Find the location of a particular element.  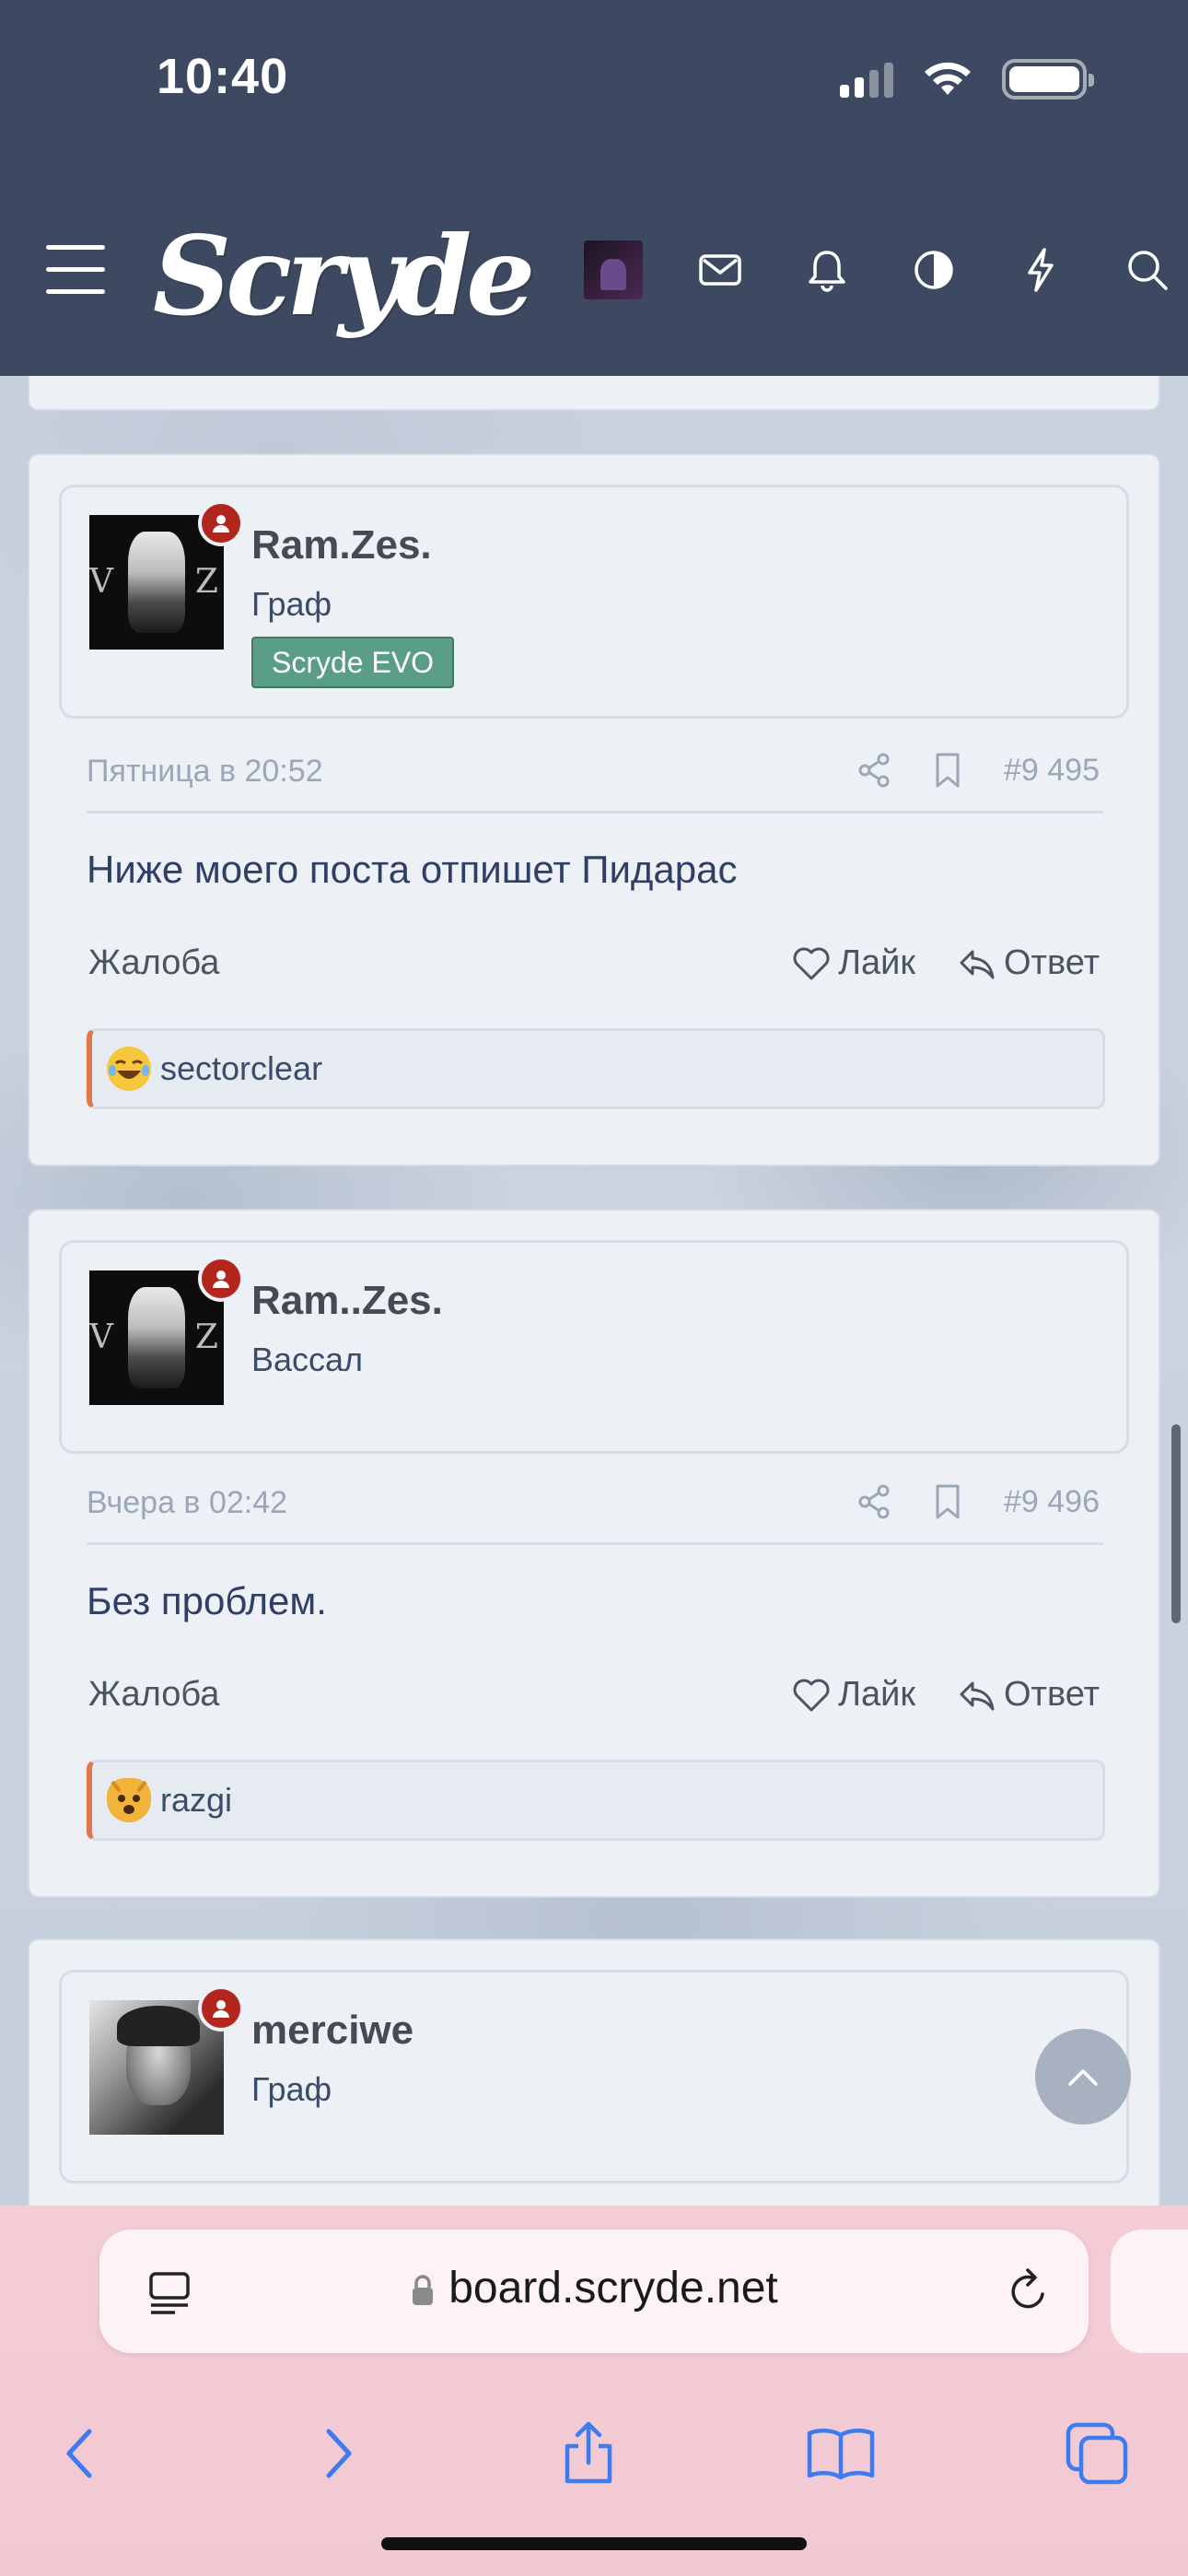

bell-icon is located at coordinates (827, 270).